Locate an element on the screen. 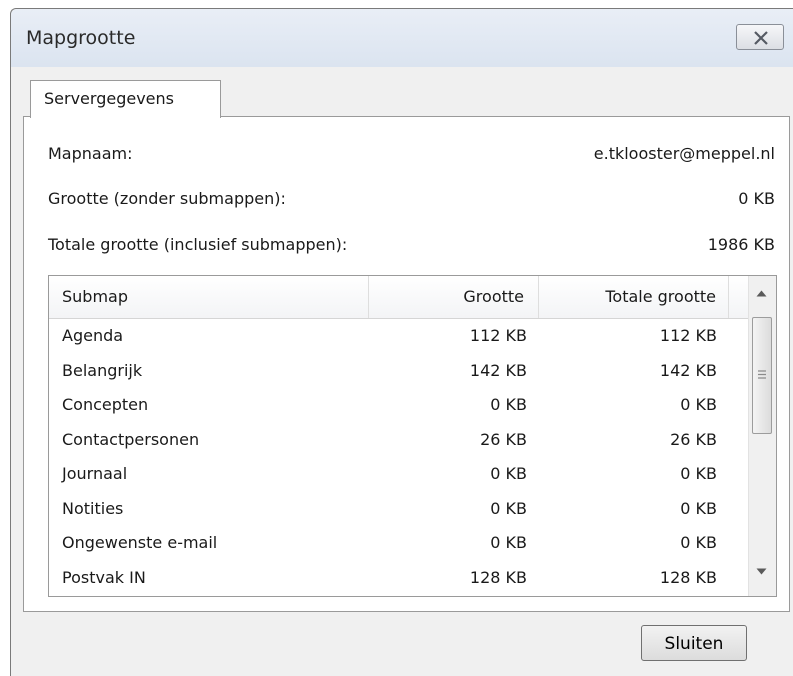  scroll-grip-icon is located at coordinates (762, 374).